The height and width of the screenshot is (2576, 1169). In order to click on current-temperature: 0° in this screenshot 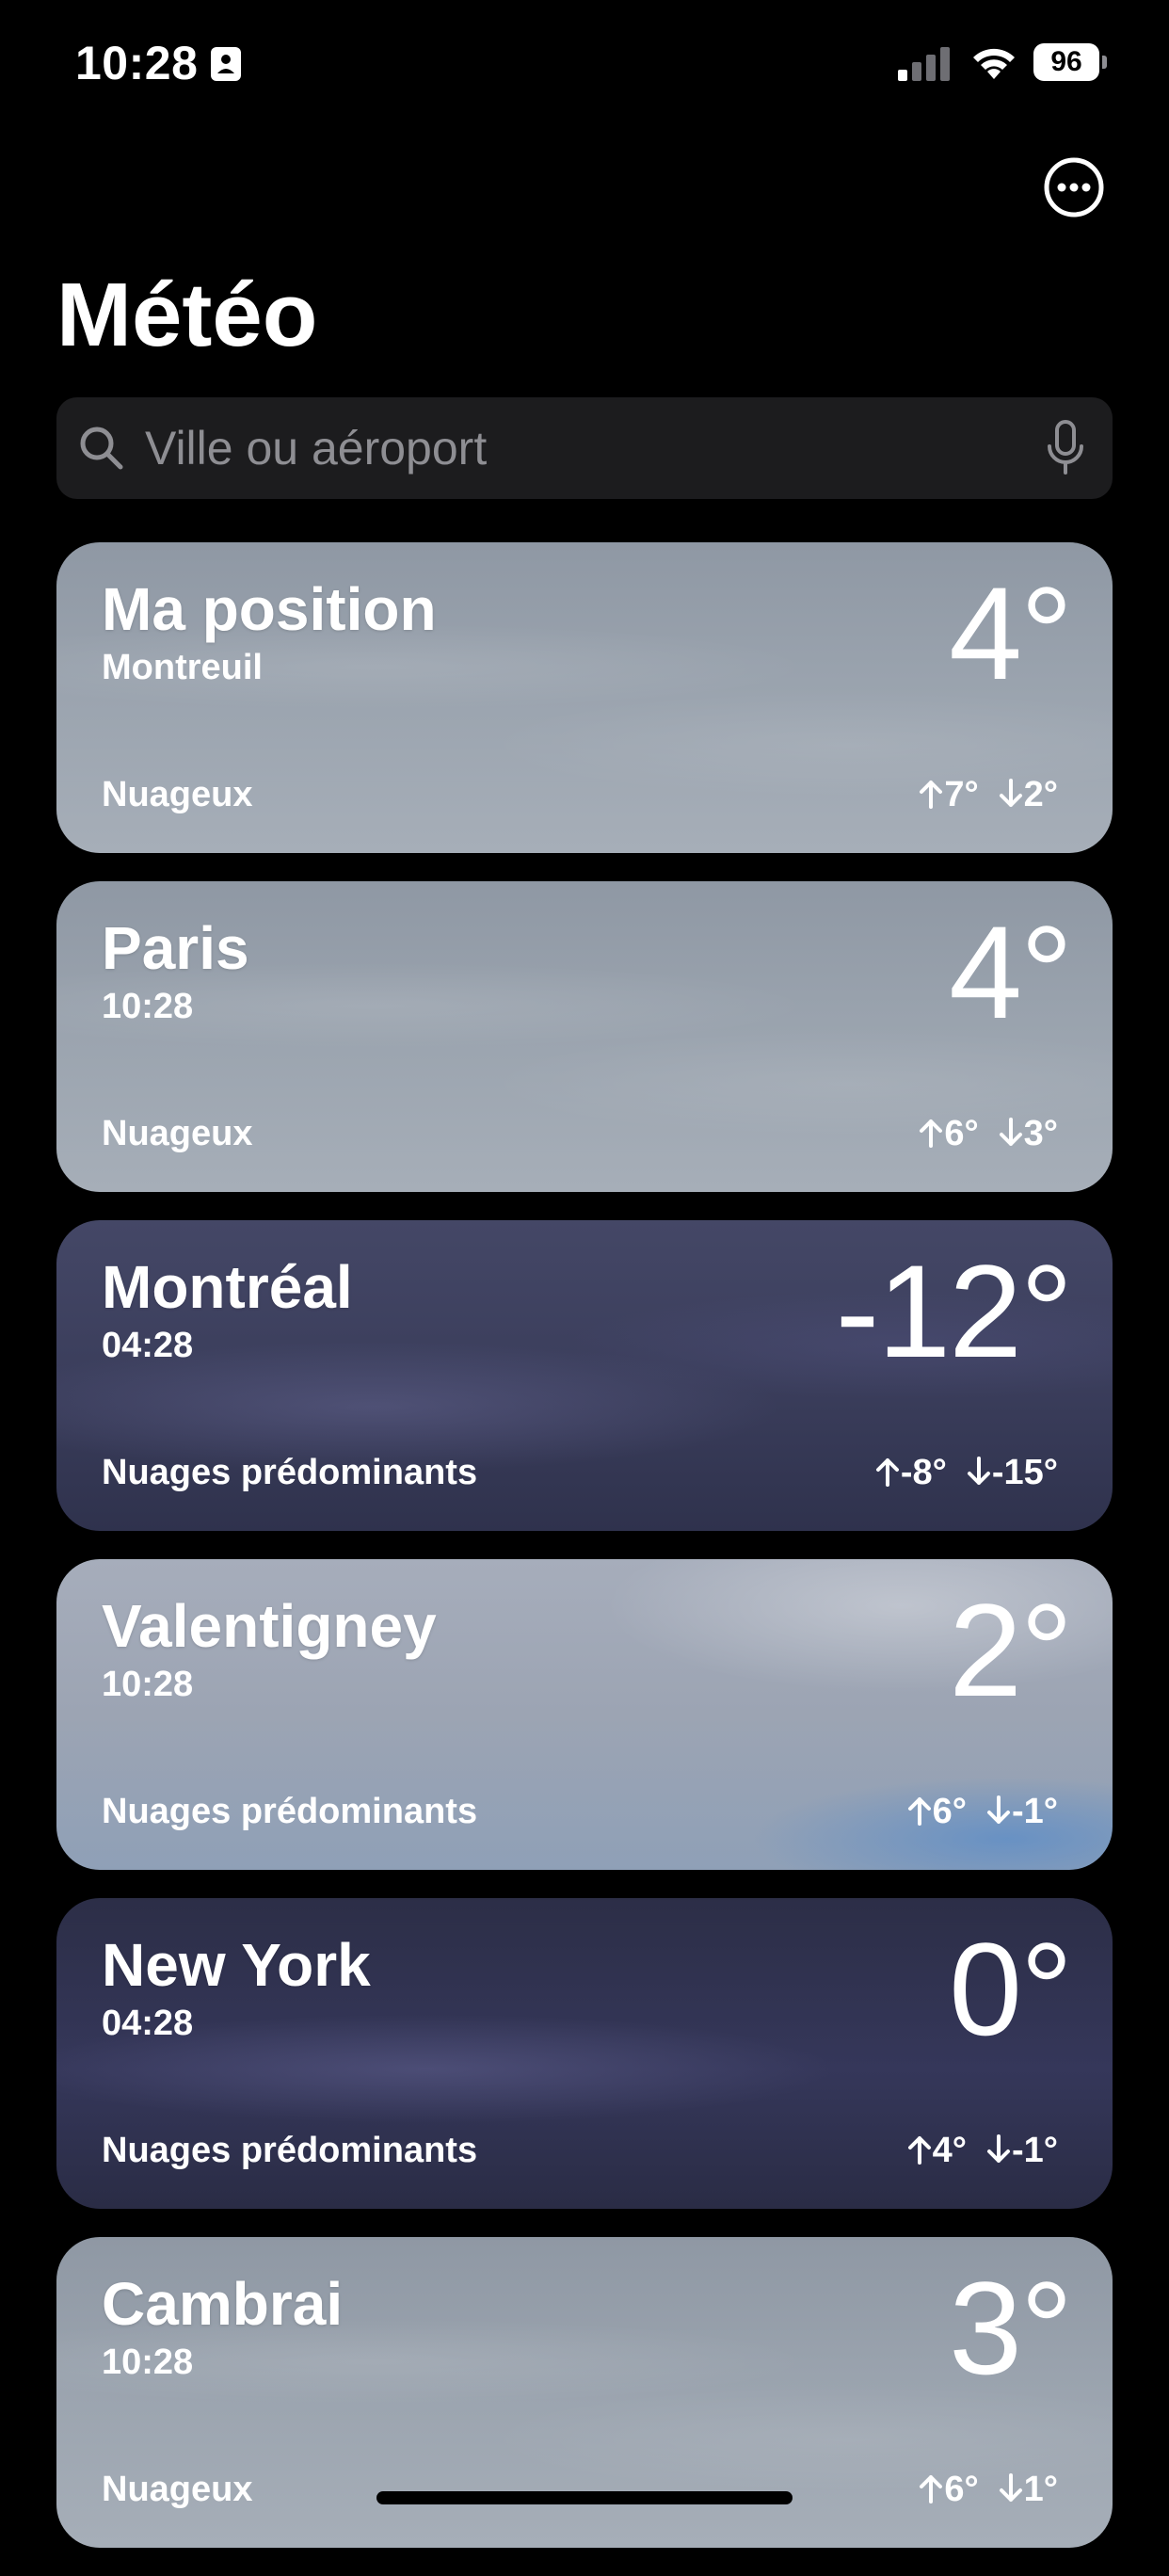, I will do `click(1011, 1989)`.